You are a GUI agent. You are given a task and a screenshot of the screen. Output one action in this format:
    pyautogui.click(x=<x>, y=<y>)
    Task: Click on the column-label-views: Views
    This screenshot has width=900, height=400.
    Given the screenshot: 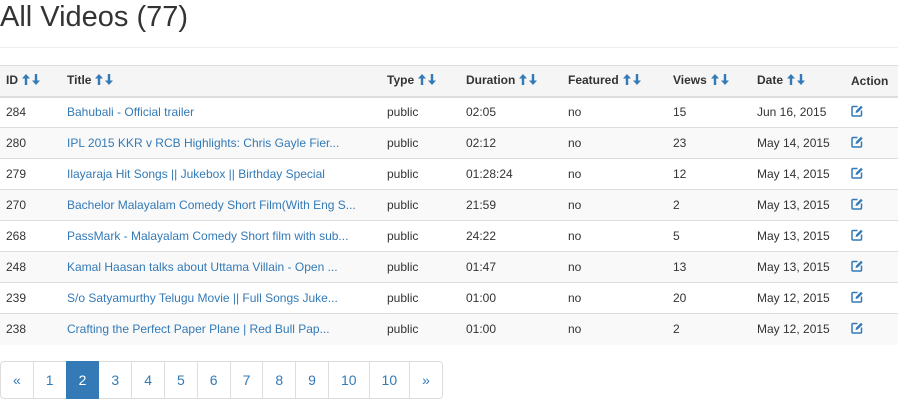 What is the action you would take?
    pyautogui.click(x=690, y=80)
    